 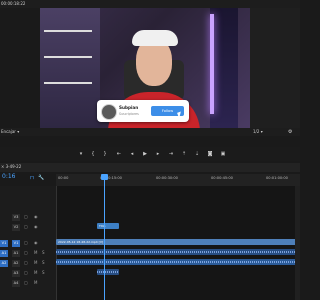 I want to click on wrench-icon: ⚙, so click(x=290, y=132).